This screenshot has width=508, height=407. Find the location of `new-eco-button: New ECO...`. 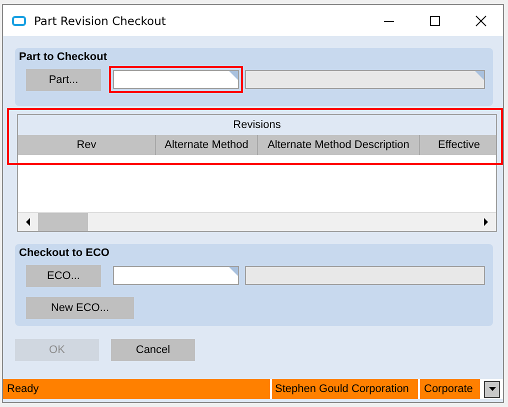

new-eco-button: New ECO... is located at coordinates (80, 308).